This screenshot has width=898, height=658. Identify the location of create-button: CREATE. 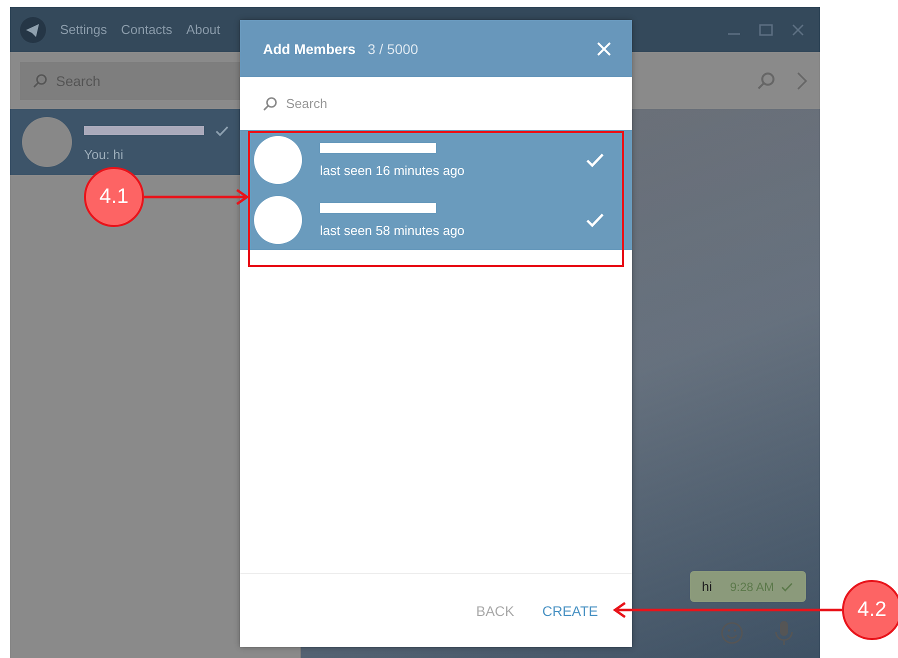
(570, 610).